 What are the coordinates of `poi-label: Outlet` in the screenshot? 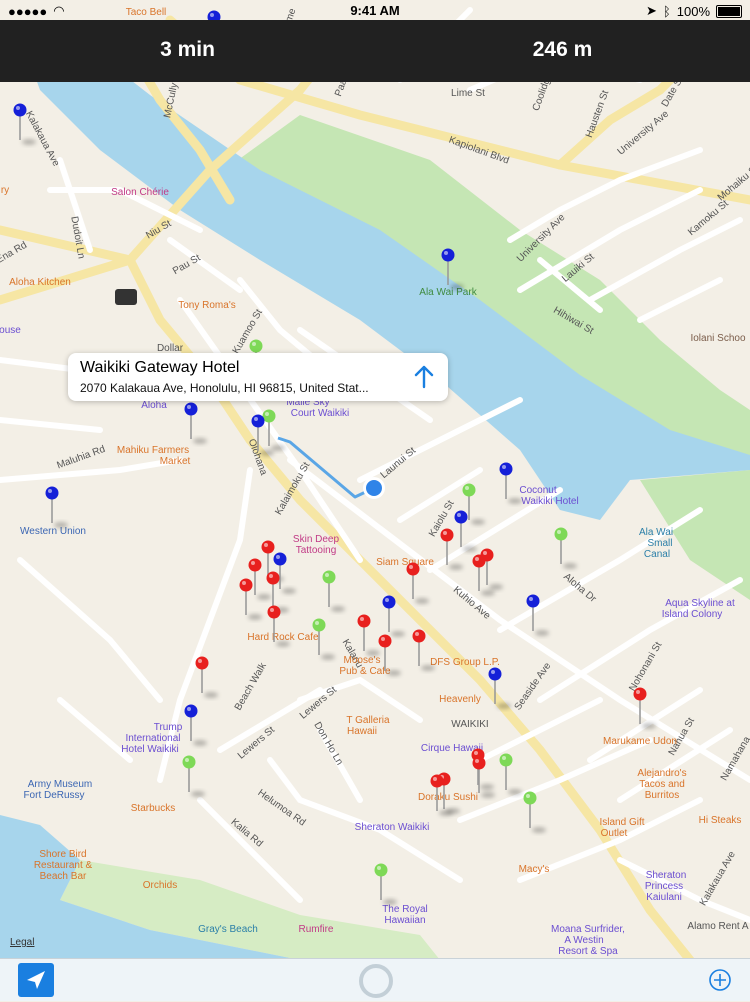 It's located at (614, 833).